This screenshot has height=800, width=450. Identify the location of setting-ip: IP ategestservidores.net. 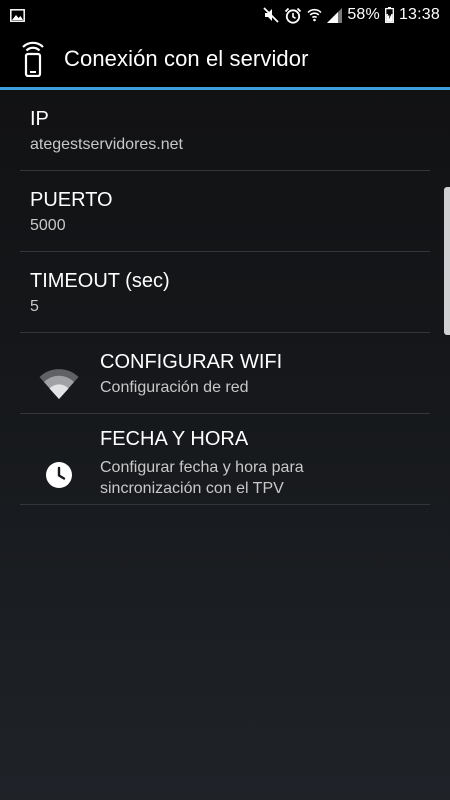
(225, 130).